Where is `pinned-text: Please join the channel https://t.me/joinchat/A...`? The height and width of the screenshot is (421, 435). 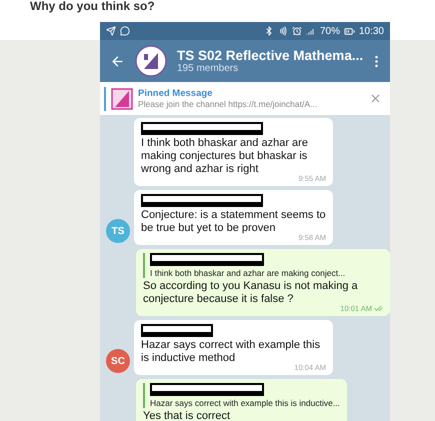 pinned-text: Please join the channel https://t.me/joinchat/A... is located at coordinates (228, 104).